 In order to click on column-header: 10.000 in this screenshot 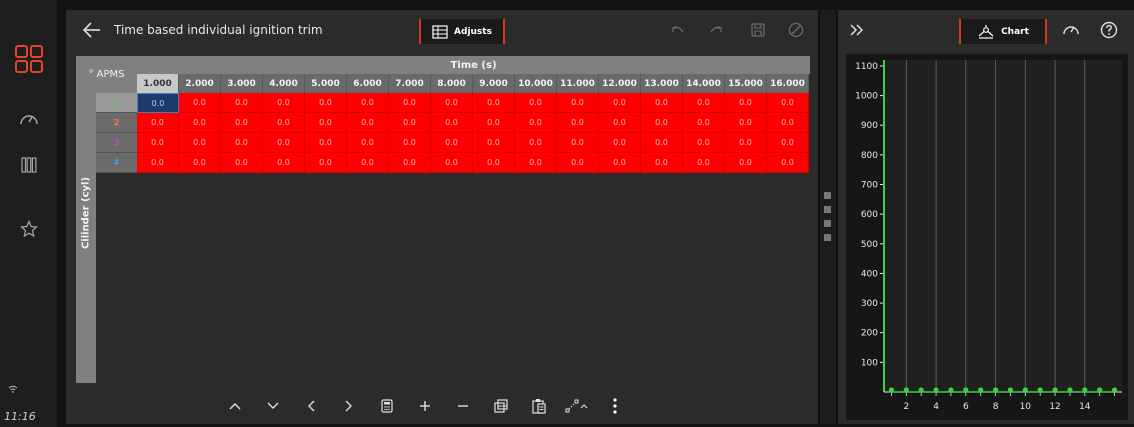, I will do `click(536, 83)`.